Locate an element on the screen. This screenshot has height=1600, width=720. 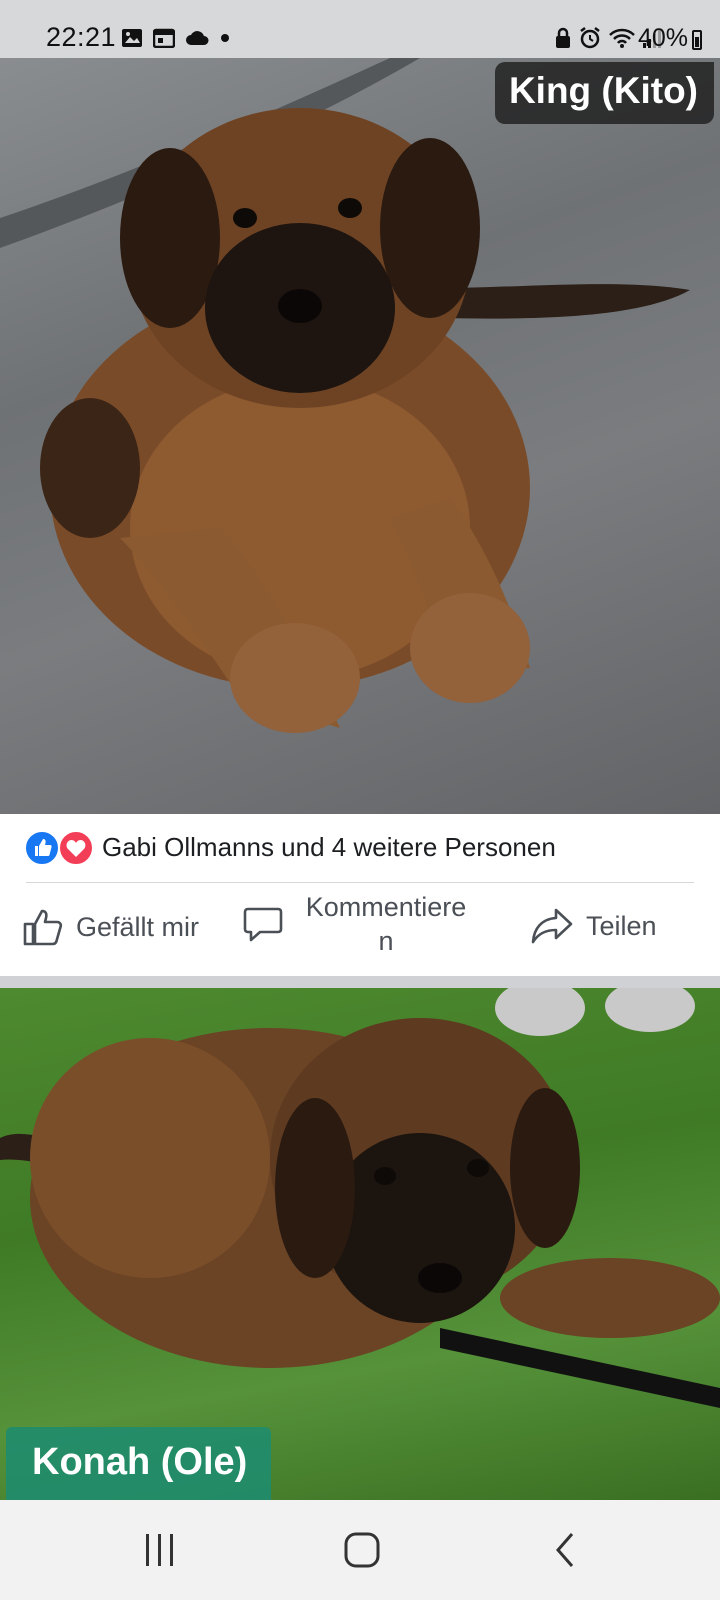
share-button: Teilen is located at coordinates (593, 926).